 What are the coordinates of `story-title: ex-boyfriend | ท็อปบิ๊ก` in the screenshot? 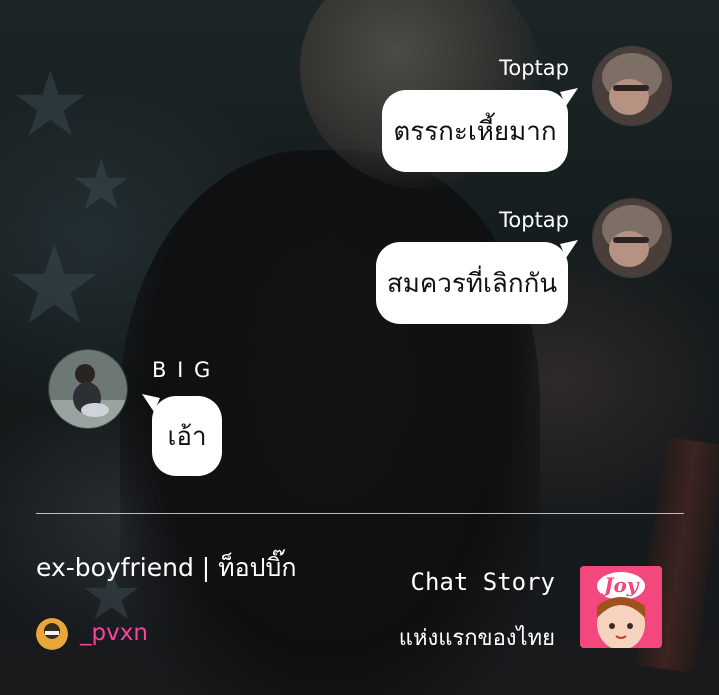 It's located at (166, 567).